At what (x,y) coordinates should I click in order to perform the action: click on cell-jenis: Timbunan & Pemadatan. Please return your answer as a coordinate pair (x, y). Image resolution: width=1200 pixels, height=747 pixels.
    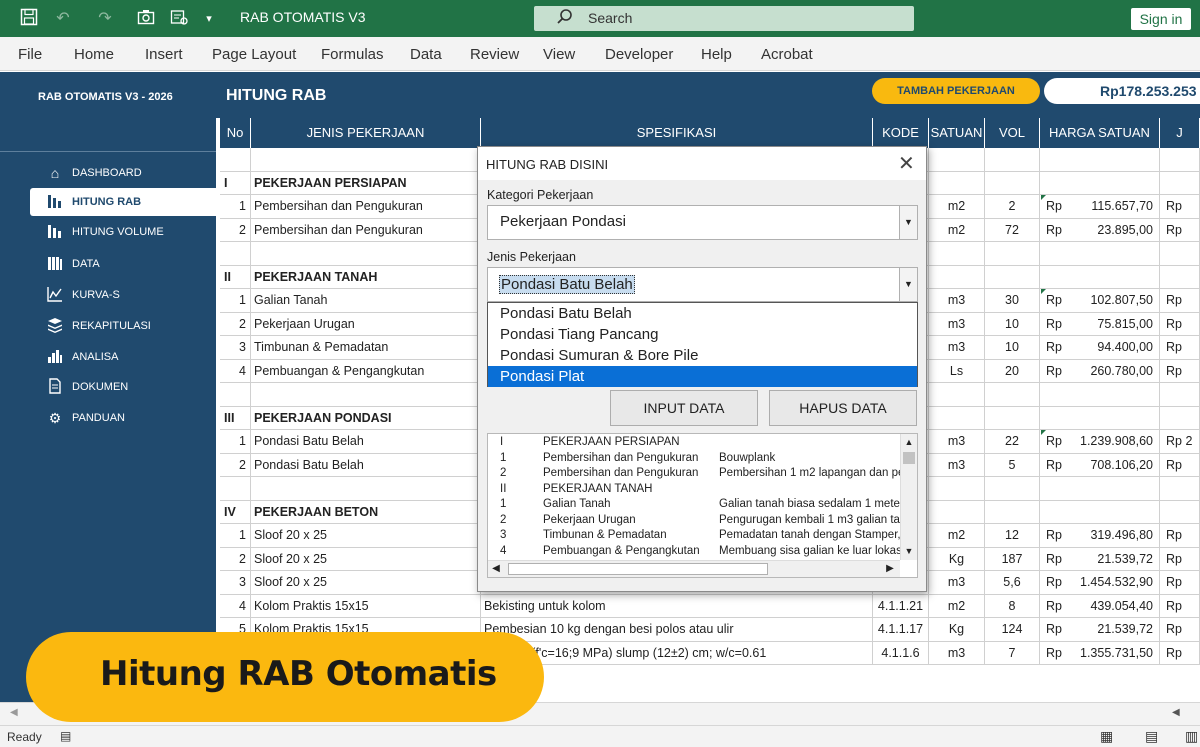
    Looking at the image, I should click on (366, 348).